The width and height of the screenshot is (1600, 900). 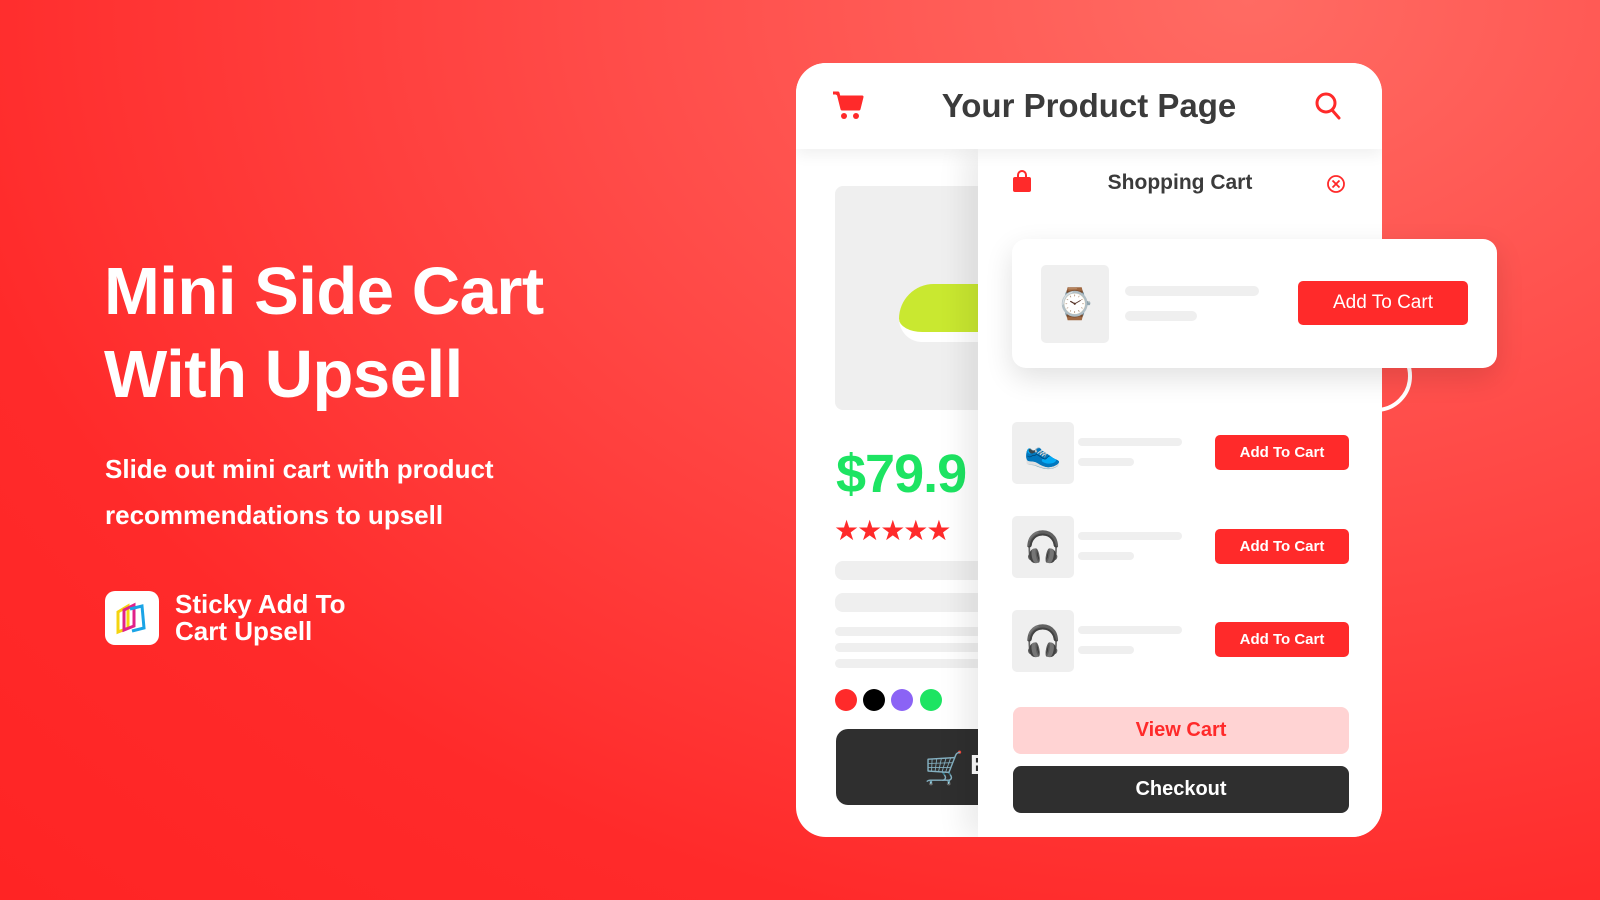 What do you see at coordinates (132, 618) in the screenshot?
I see `app-logo-icon` at bounding box center [132, 618].